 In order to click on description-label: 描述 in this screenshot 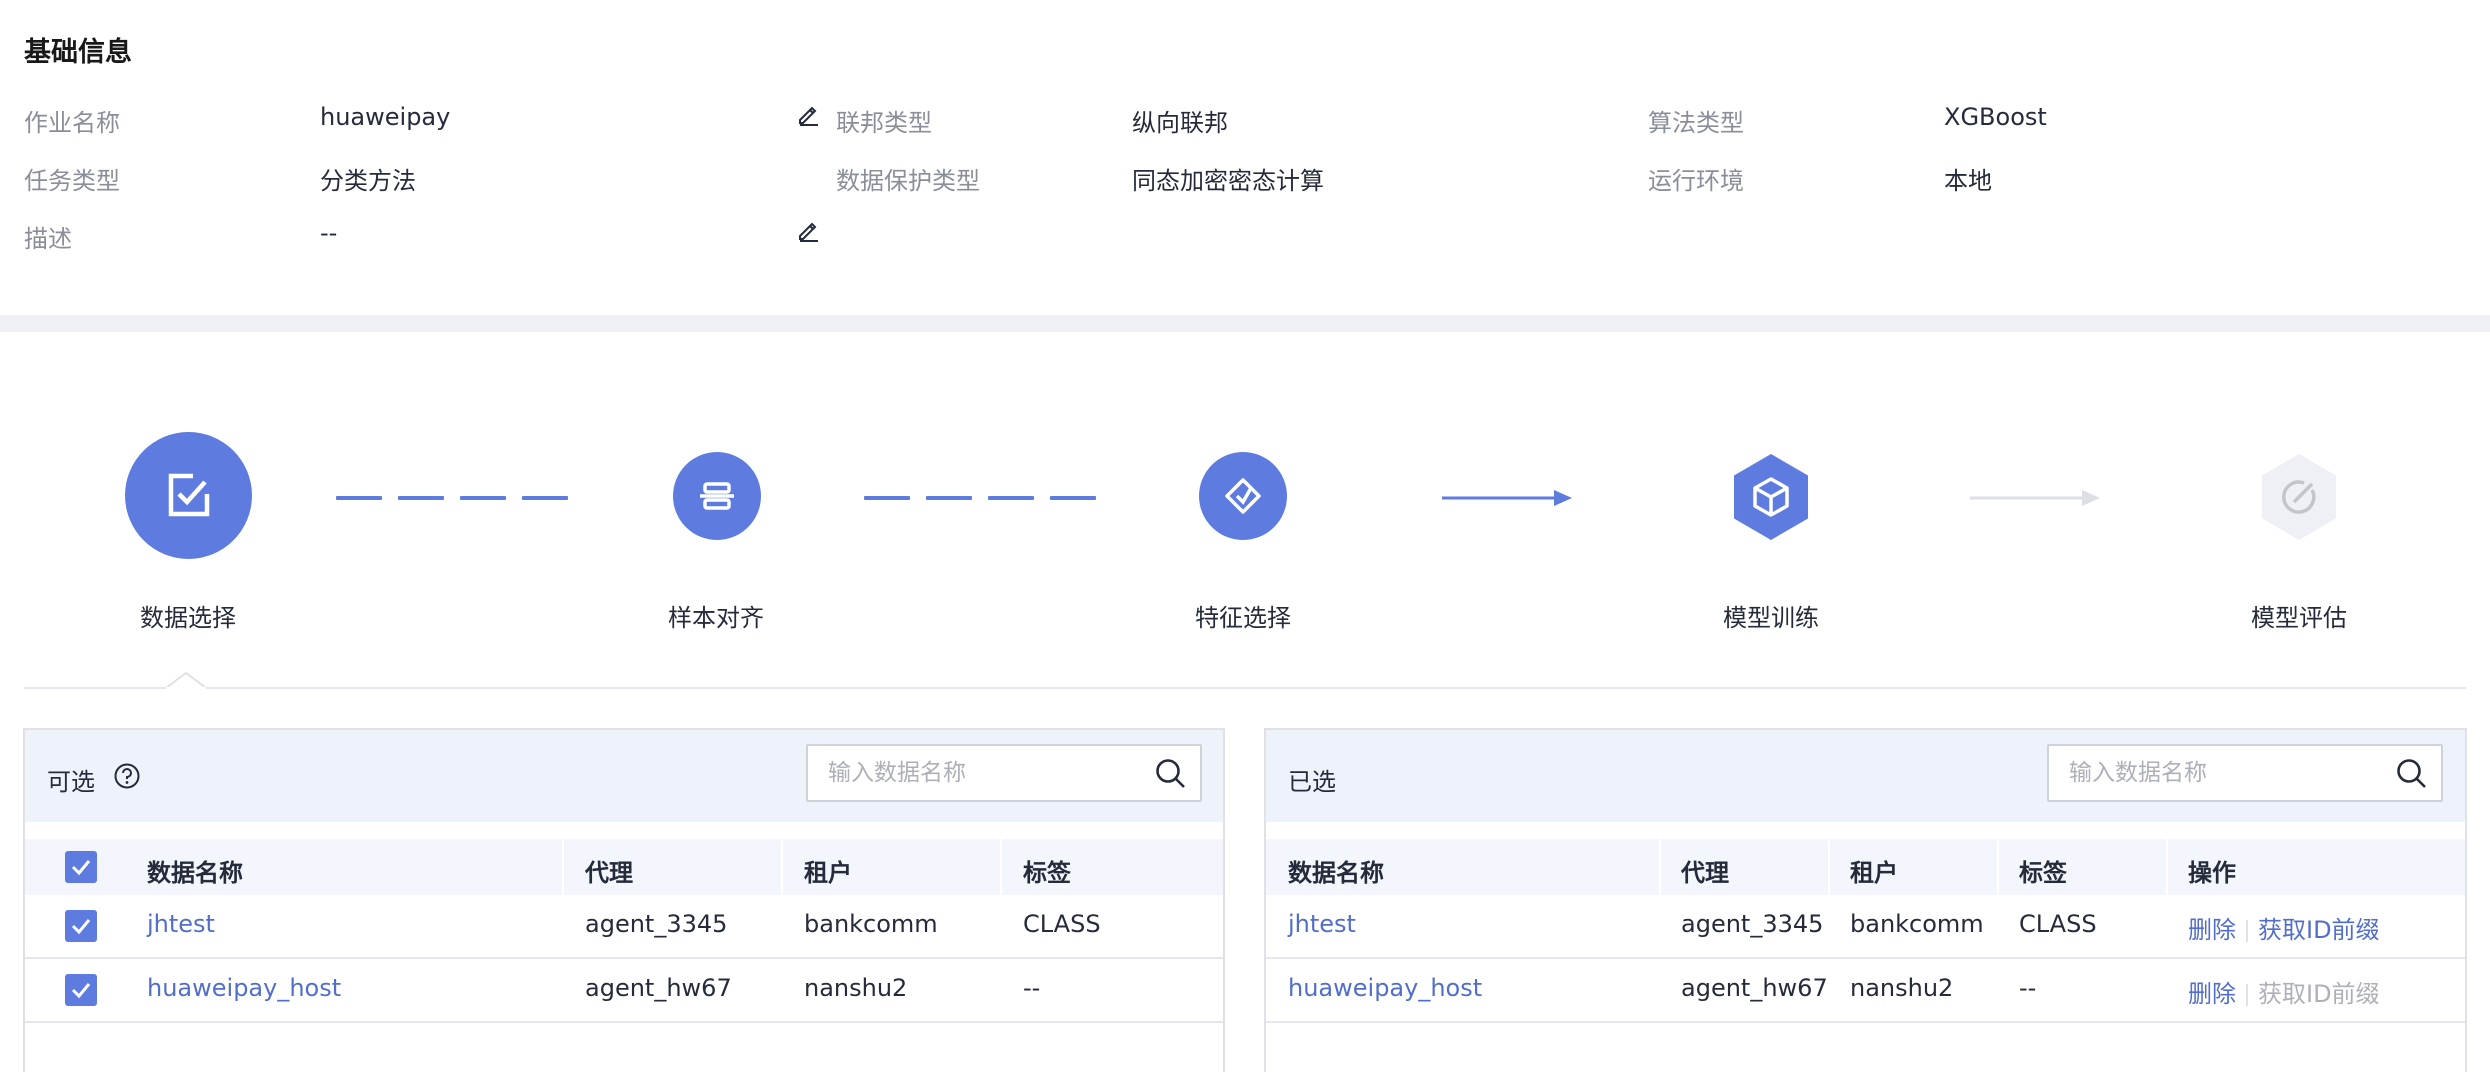, I will do `click(48, 239)`.